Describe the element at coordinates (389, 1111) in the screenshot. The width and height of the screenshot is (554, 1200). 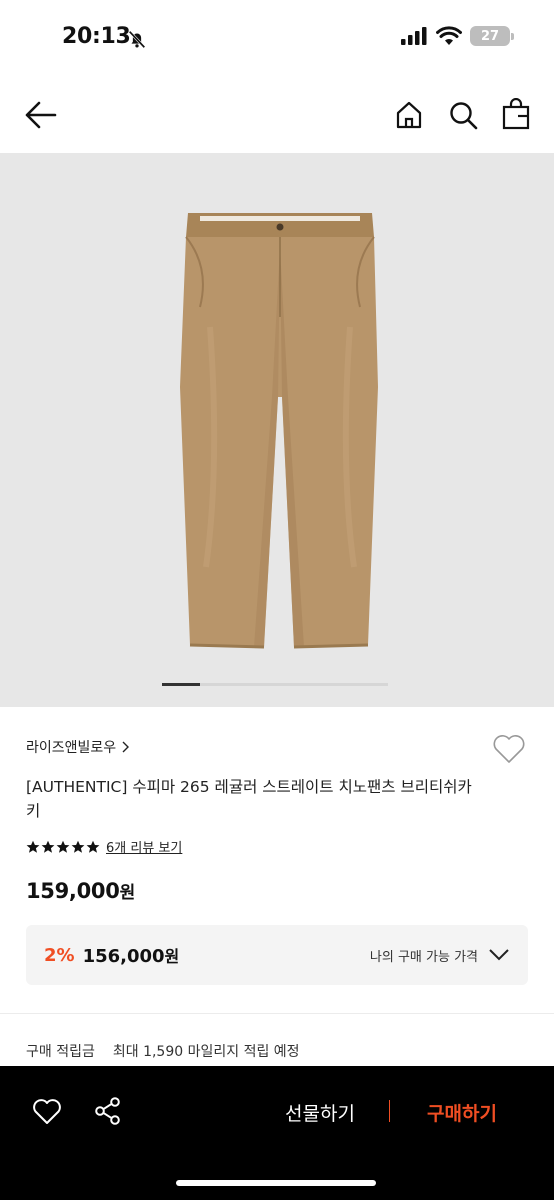
I see `button-separator` at that location.